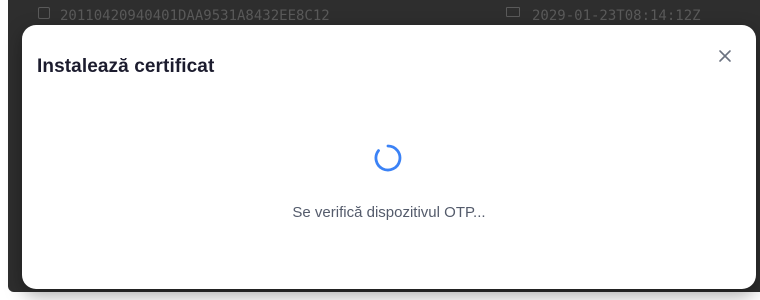 The height and width of the screenshot is (300, 760). I want to click on background-id-text: 20110420940401DAA9531A8432EE8C12, so click(195, 16).